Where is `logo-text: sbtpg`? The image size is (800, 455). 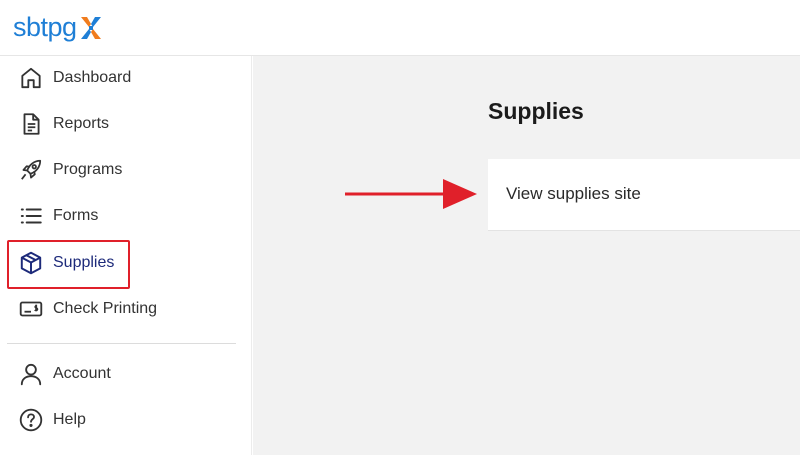 logo-text: sbtpg is located at coordinates (45, 27).